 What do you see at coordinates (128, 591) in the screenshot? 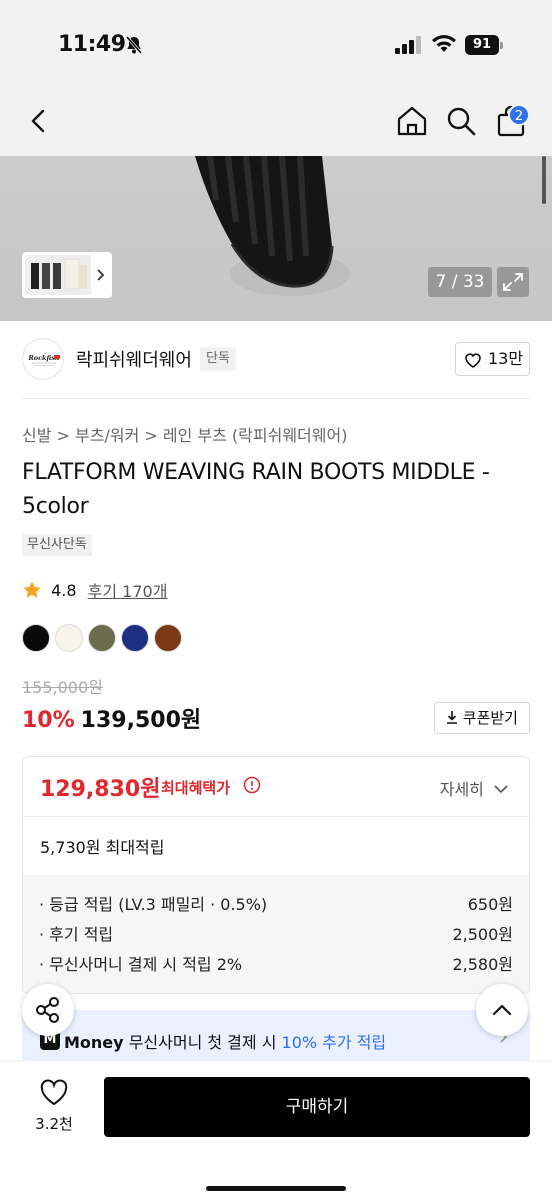
I see `review-count-link: 후기 170개` at bounding box center [128, 591].